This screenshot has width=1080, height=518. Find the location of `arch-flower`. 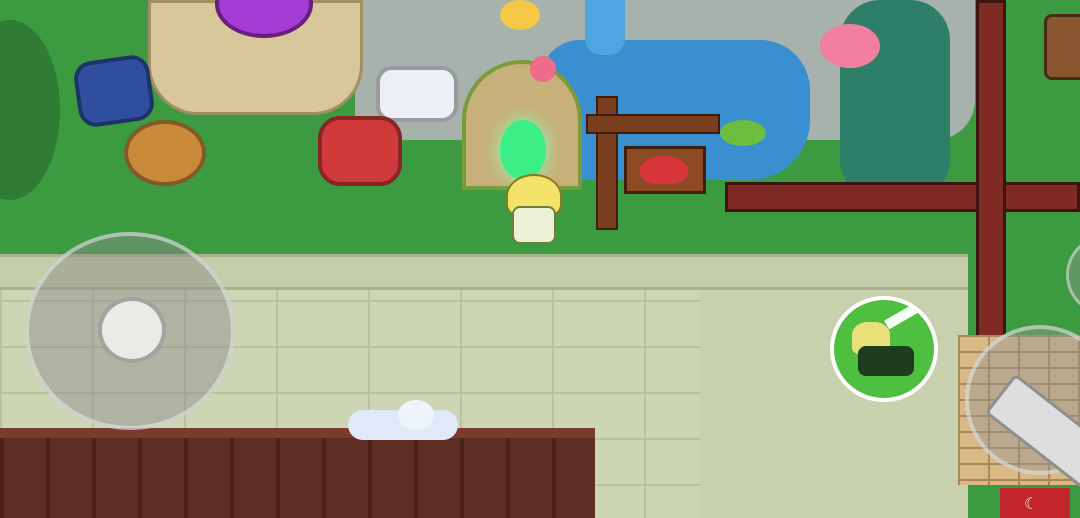

arch-flower is located at coordinates (543, 69).